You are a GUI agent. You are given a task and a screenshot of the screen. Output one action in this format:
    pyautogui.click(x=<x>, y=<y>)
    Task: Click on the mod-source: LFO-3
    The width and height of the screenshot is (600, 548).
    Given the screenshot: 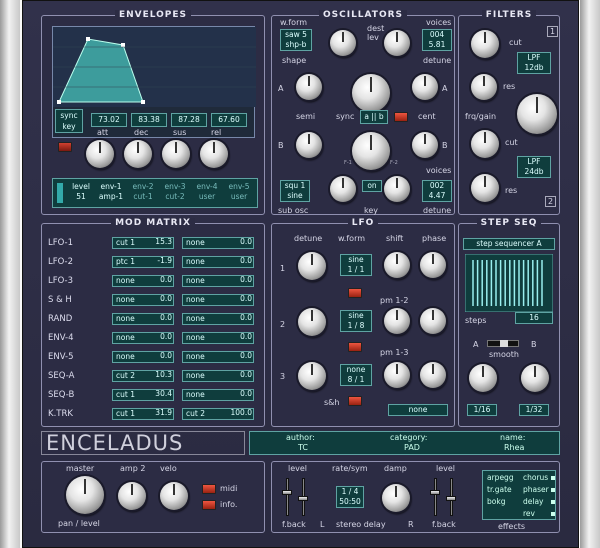 What is the action you would take?
    pyautogui.click(x=61, y=281)
    